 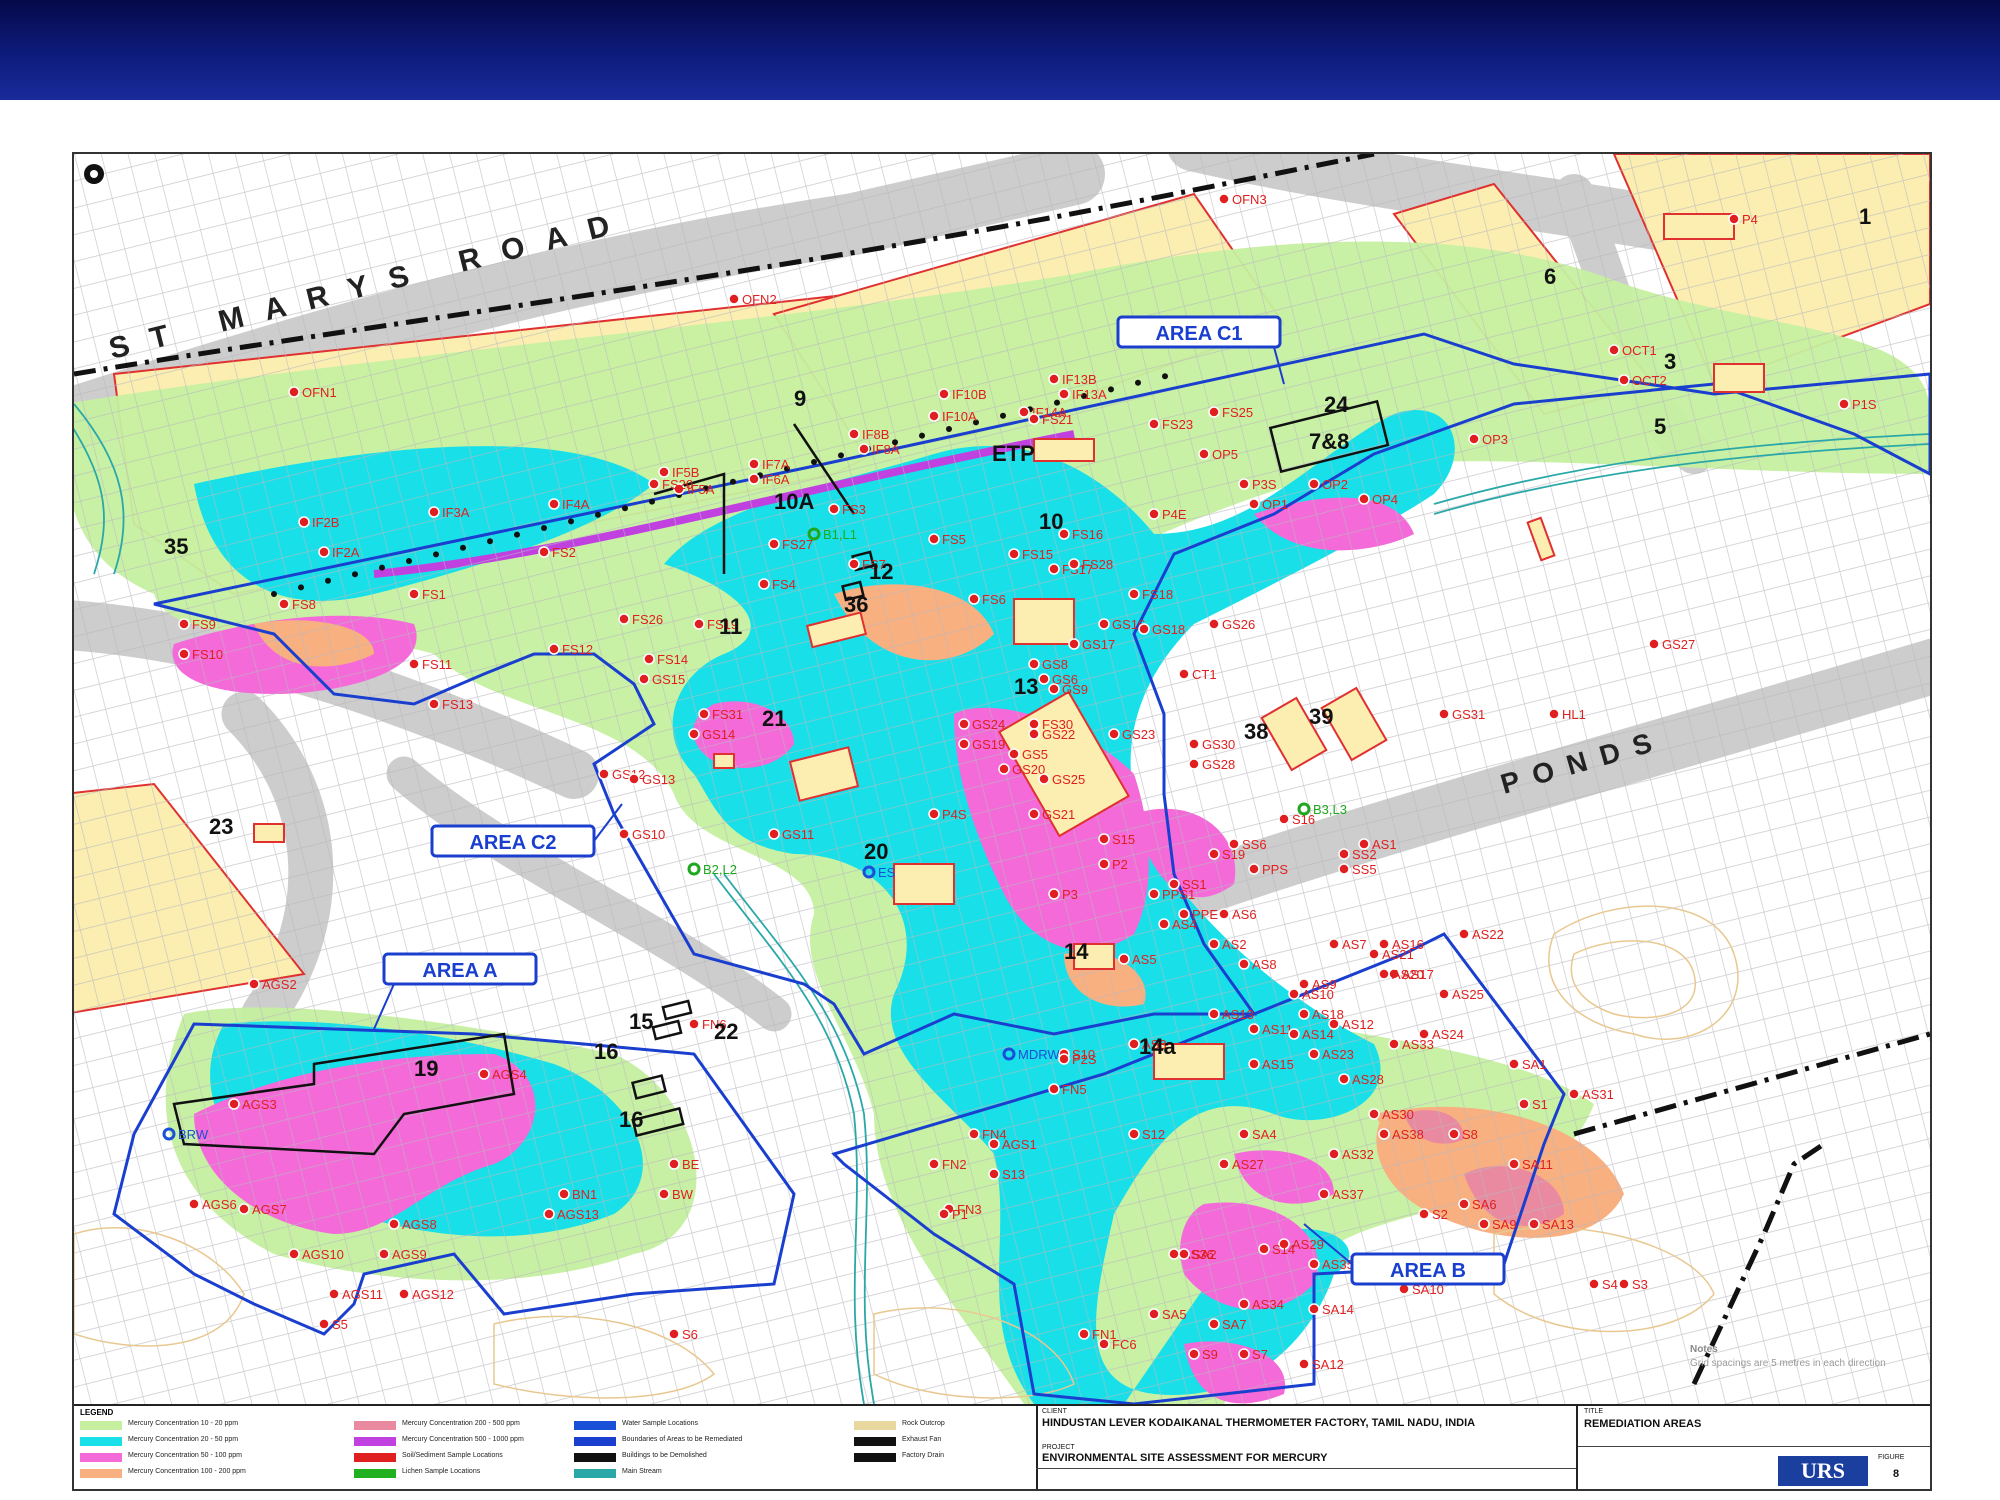 What do you see at coordinates (1058, 734) in the screenshot?
I see `sample-label: GS22` at bounding box center [1058, 734].